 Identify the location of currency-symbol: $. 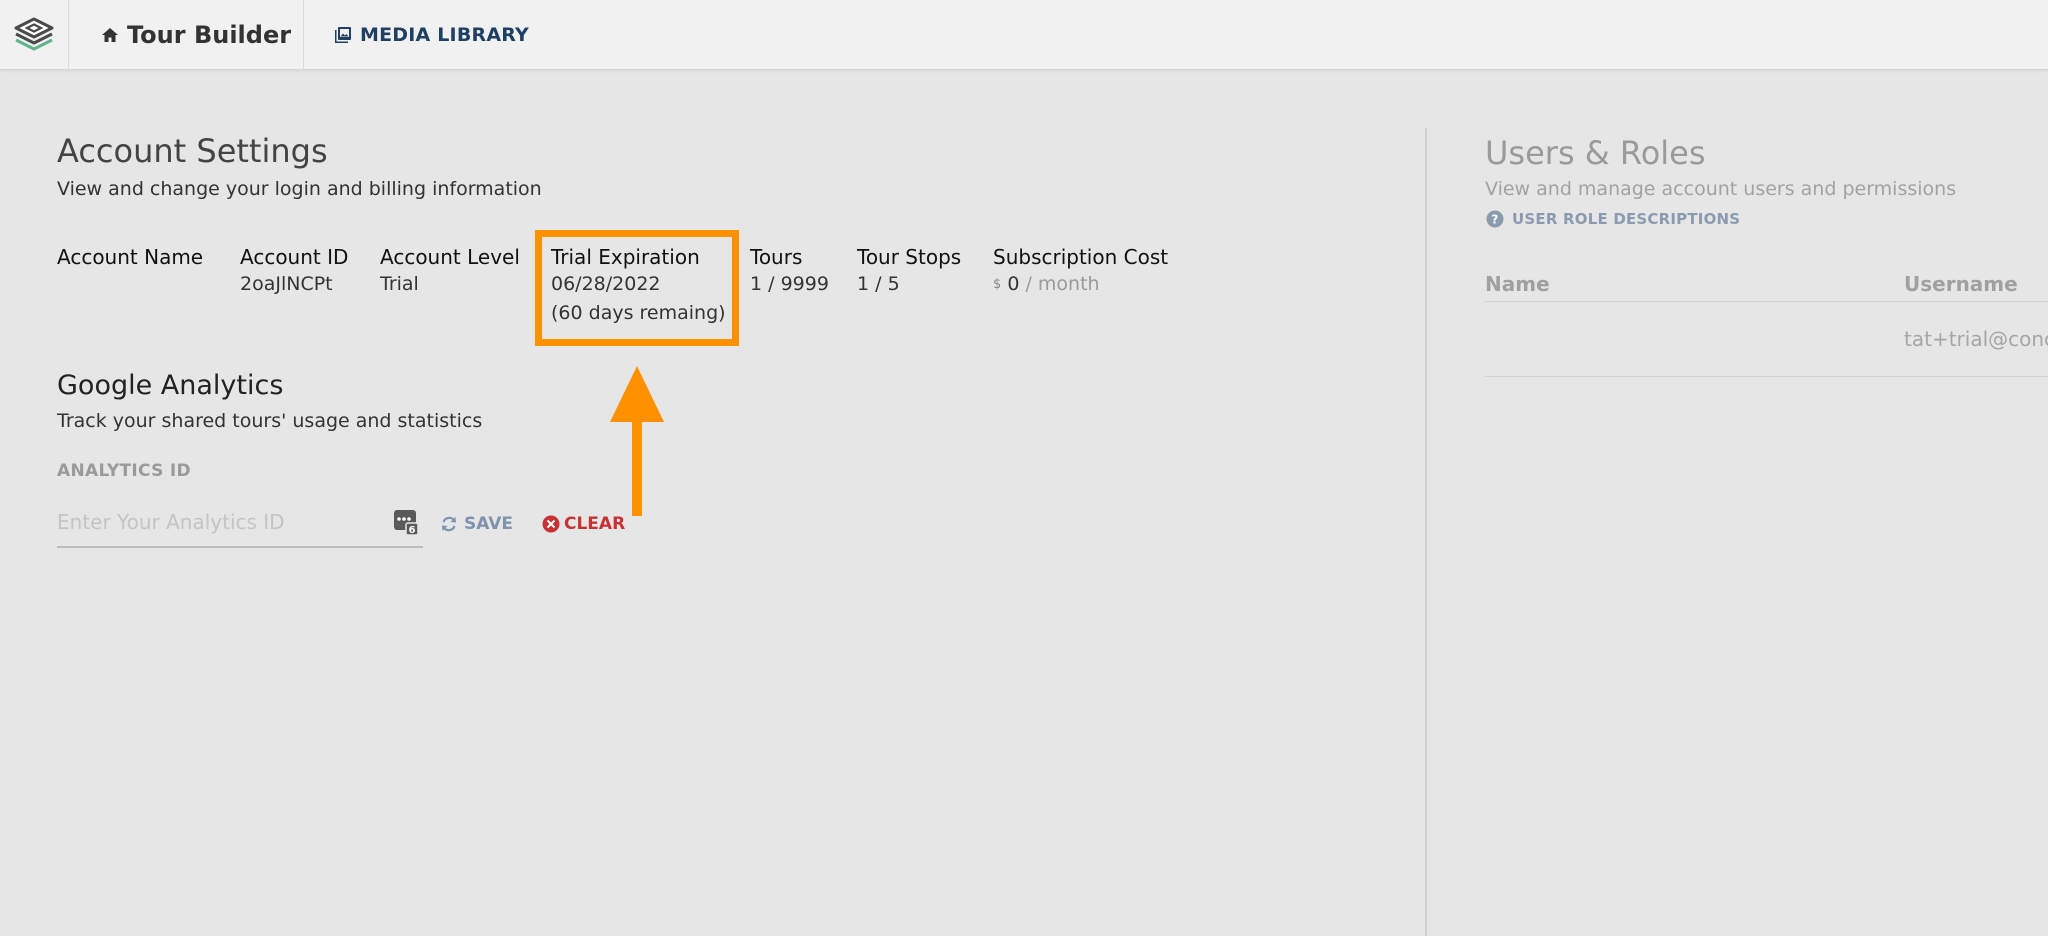
(997, 284).